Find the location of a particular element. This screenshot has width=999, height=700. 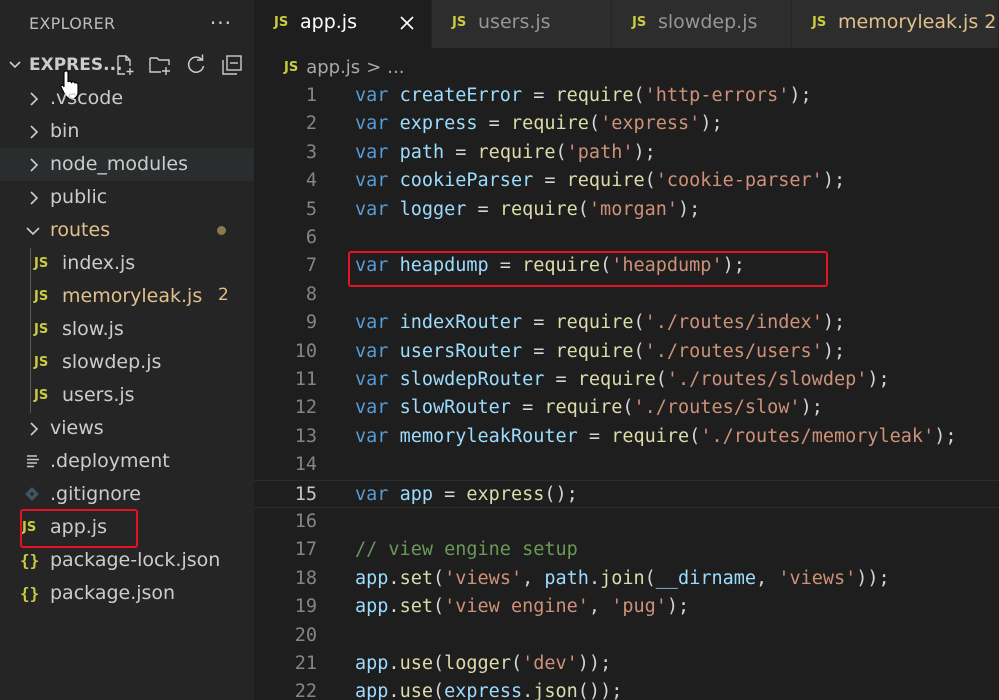

tree-item-vscode: .vscode is located at coordinates (127, 98).